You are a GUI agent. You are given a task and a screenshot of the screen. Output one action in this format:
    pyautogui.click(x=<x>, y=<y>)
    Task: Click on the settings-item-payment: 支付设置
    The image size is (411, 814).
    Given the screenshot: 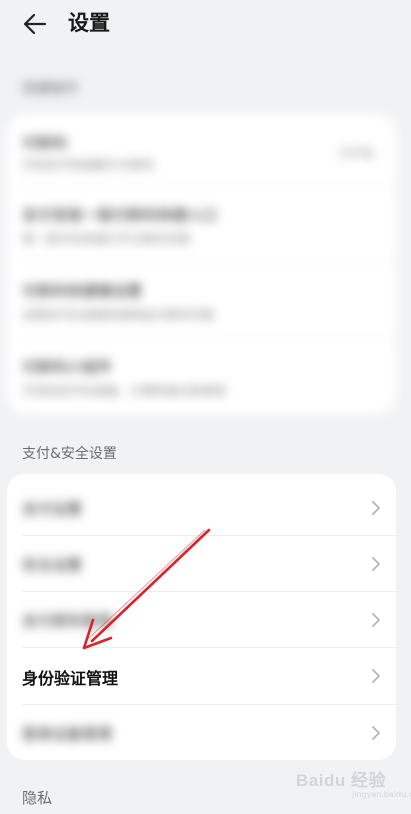 What is the action you would take?
    pyautogui.click(x=201, y=507)
    